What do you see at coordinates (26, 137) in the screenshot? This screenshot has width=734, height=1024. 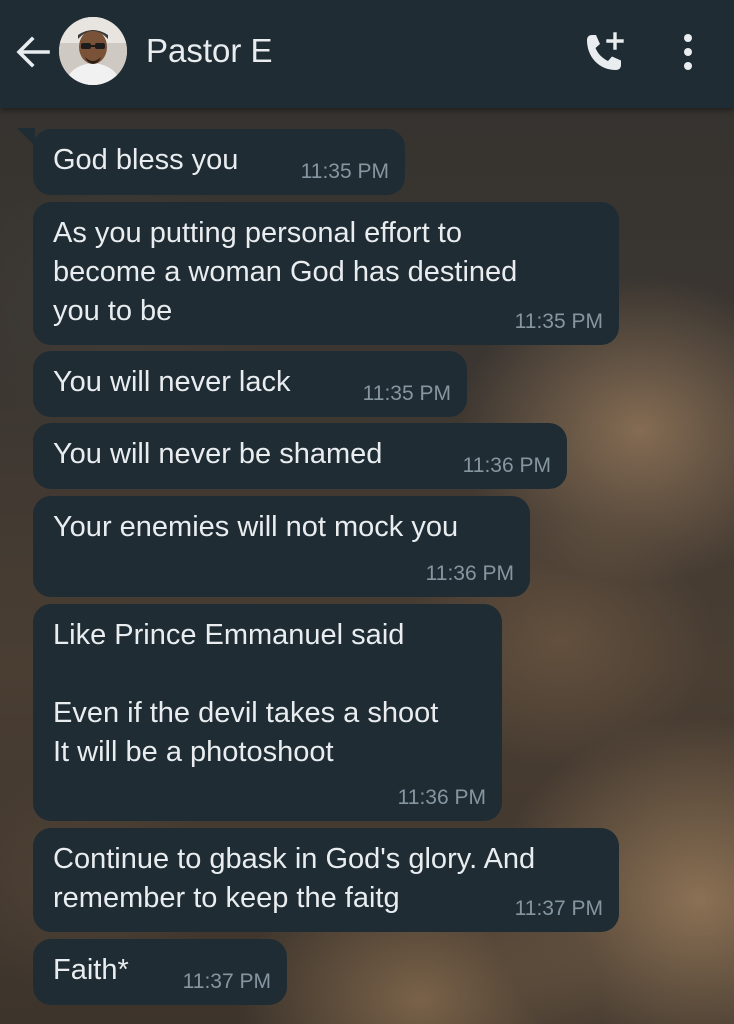 I see `bubble-tail` at bounding box center [26, 137].